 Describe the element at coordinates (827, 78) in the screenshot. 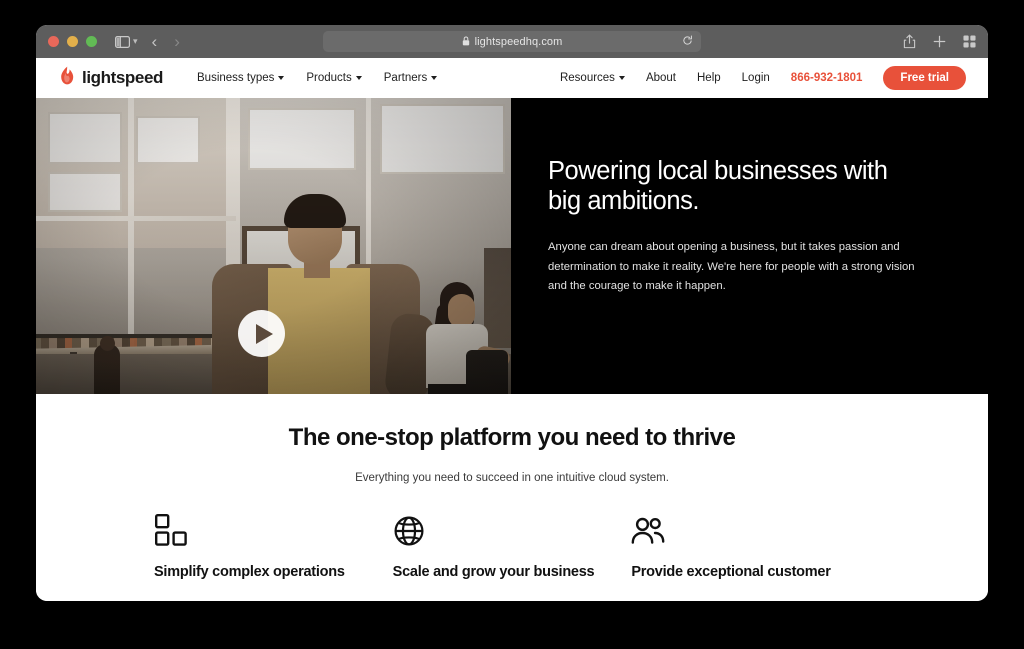

I see `phone-link: 866-932-1801` at that location.